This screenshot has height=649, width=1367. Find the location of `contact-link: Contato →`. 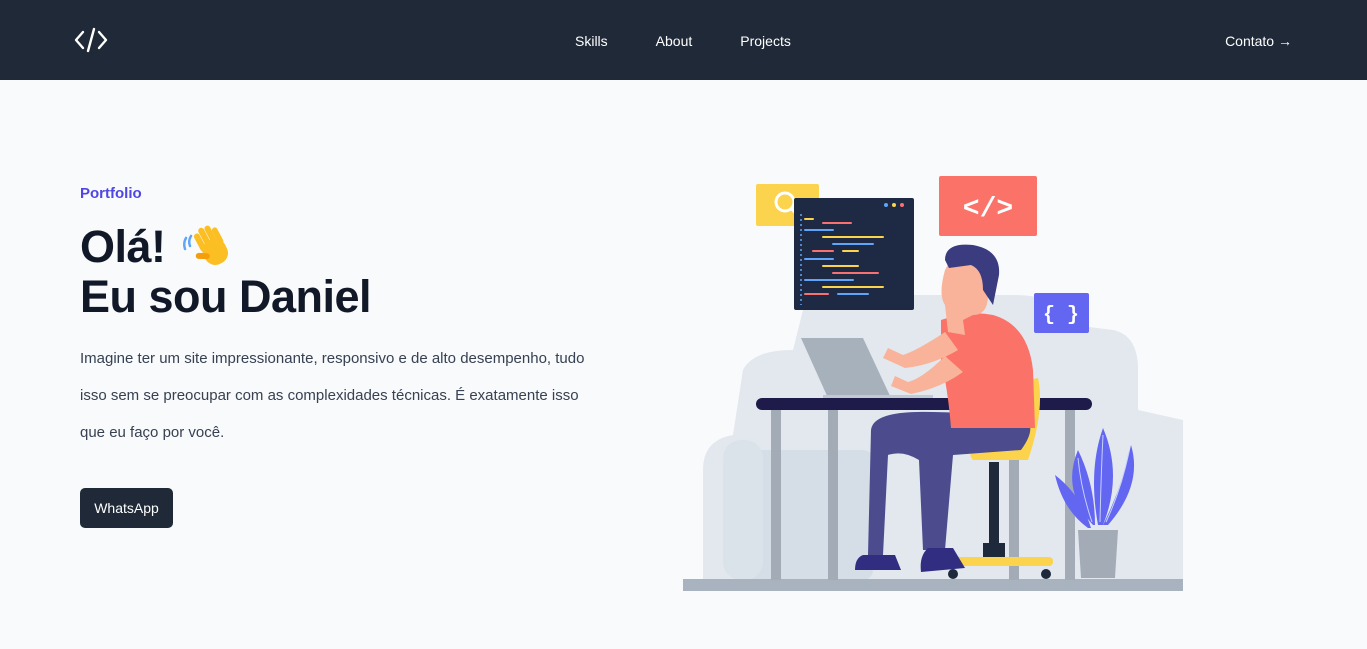

contact-link: Contato → is located at coordinates (1258, 41).